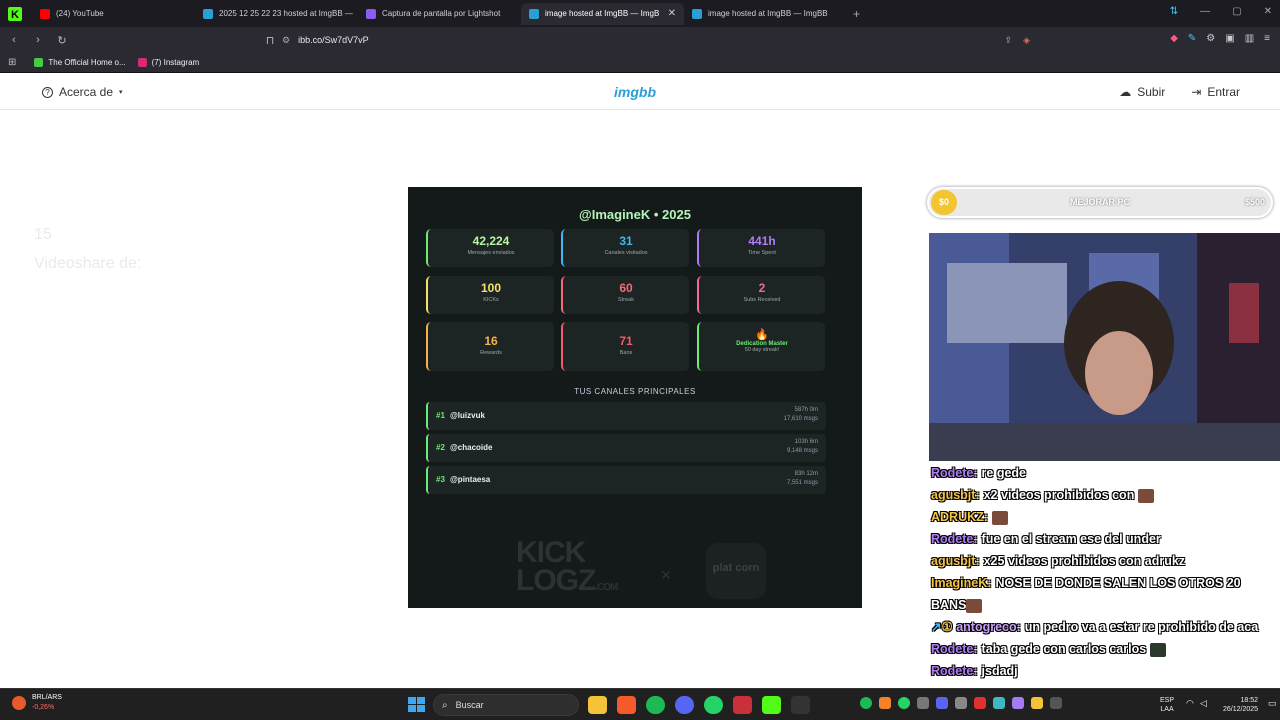 This screenshot has width=1280, height=720. Describe the element at coordinates (625, 295) in the screenshot. I see `stat-card: 60 Streak` at that location.